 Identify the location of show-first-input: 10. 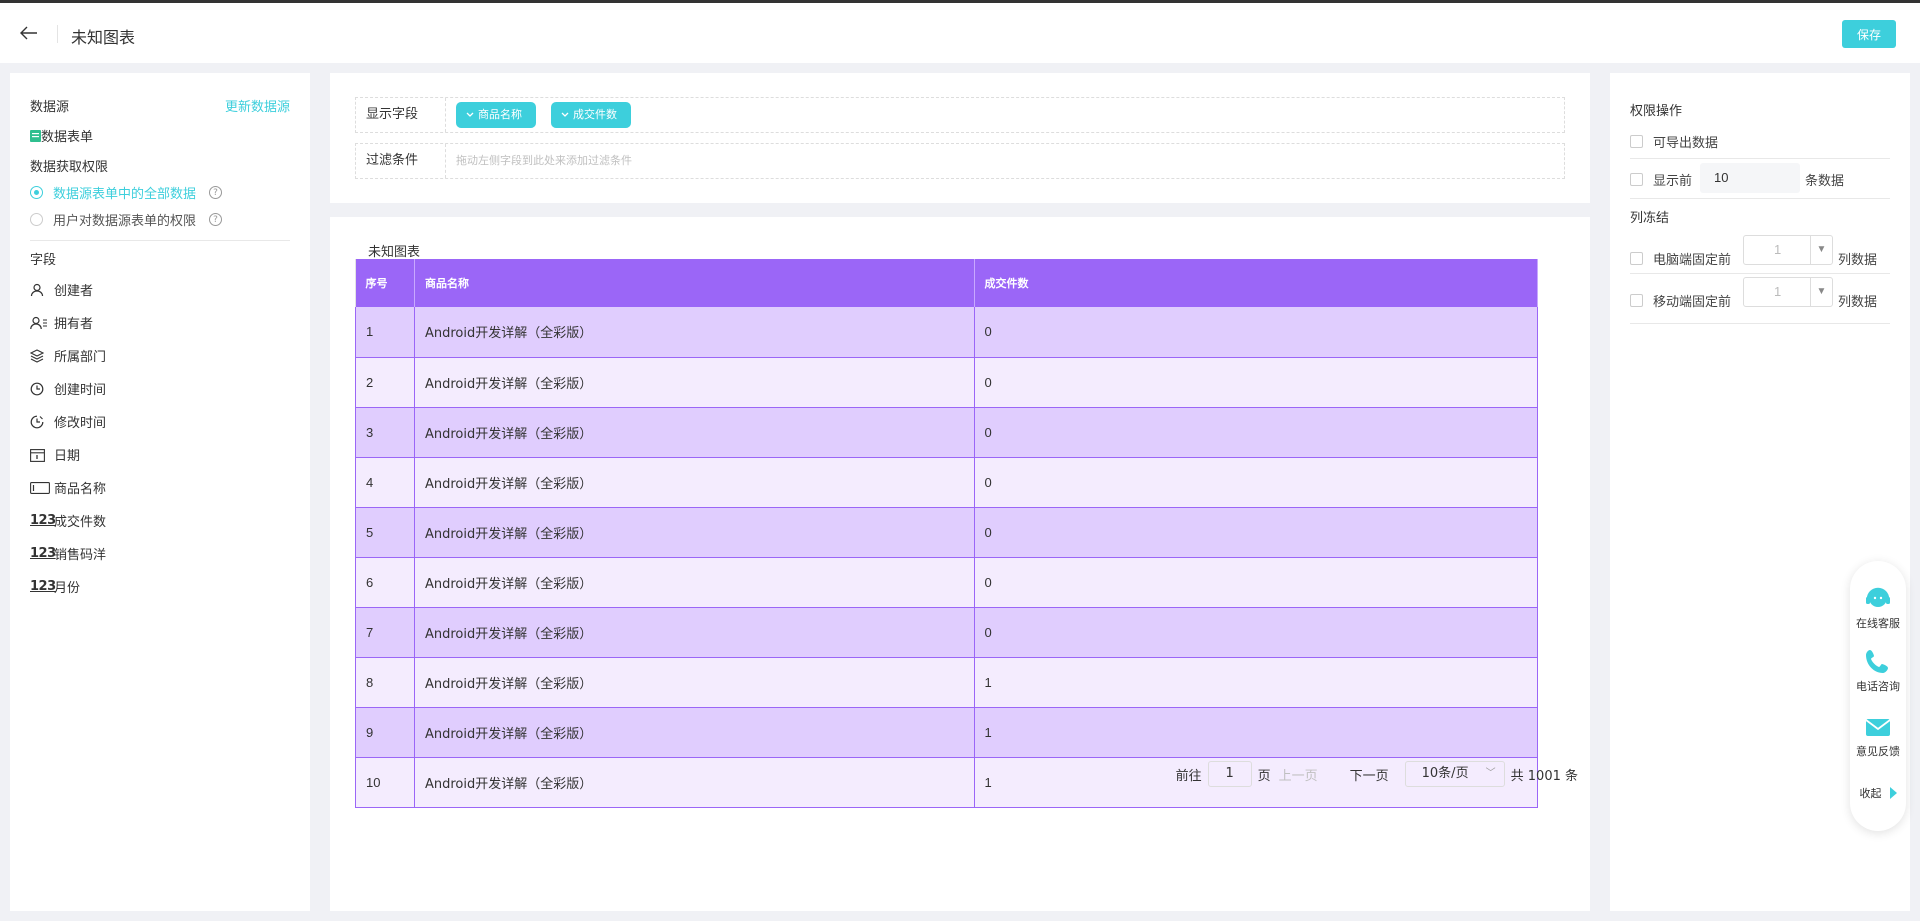
(1750, 178).